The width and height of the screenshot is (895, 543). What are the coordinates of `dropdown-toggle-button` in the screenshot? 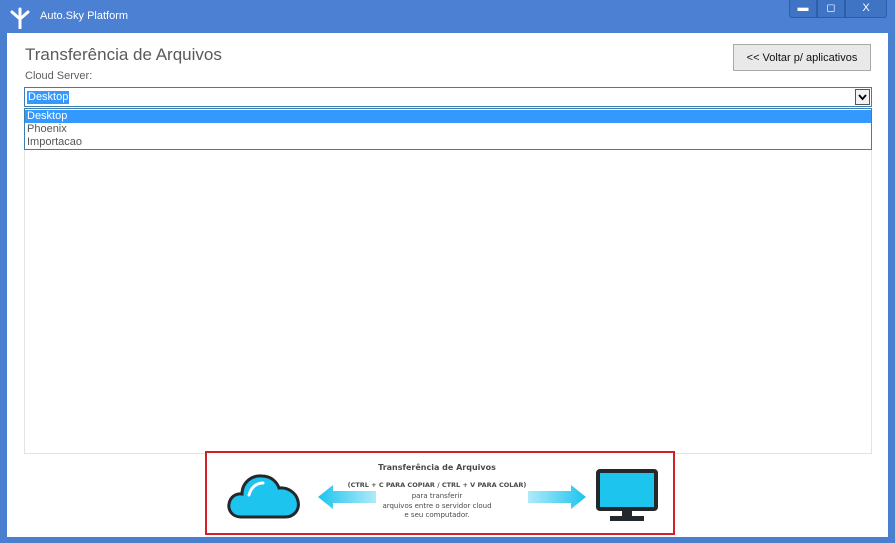 It's located at (862, 97).